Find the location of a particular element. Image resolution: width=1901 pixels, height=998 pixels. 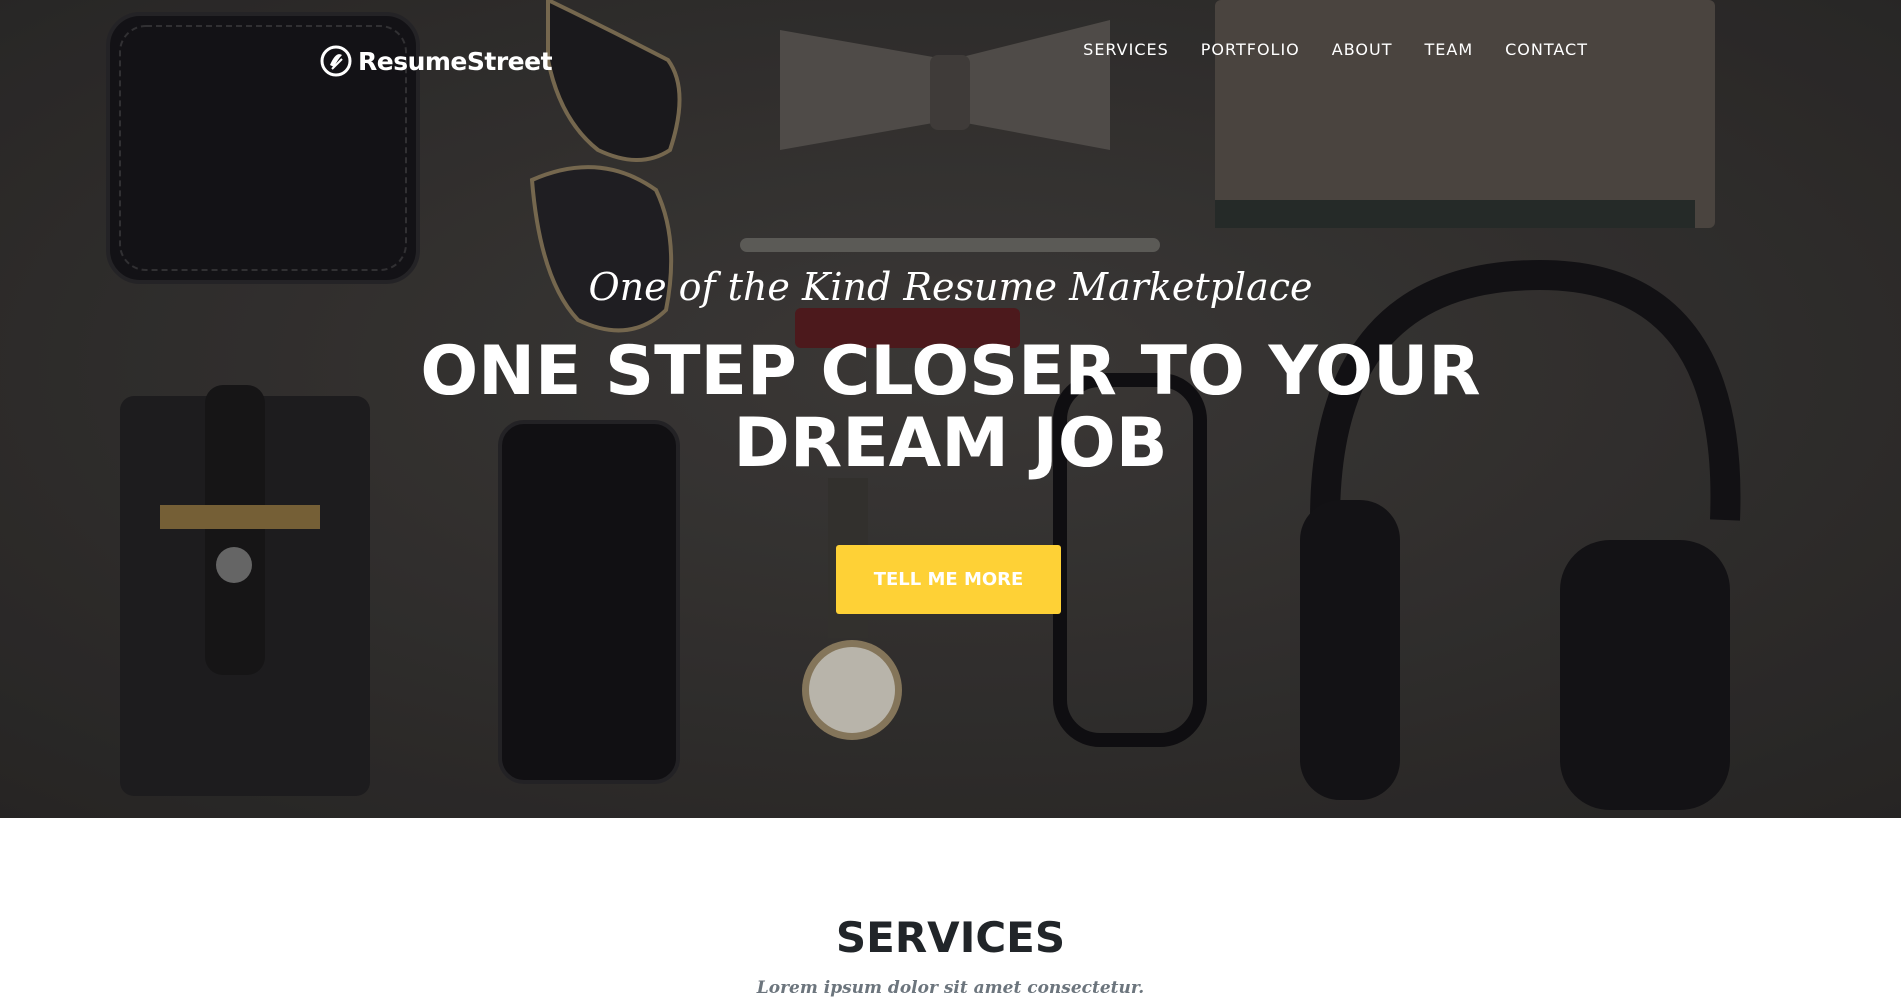

nav-link-contact: CONTACT is located at coordinates (1546, 50).